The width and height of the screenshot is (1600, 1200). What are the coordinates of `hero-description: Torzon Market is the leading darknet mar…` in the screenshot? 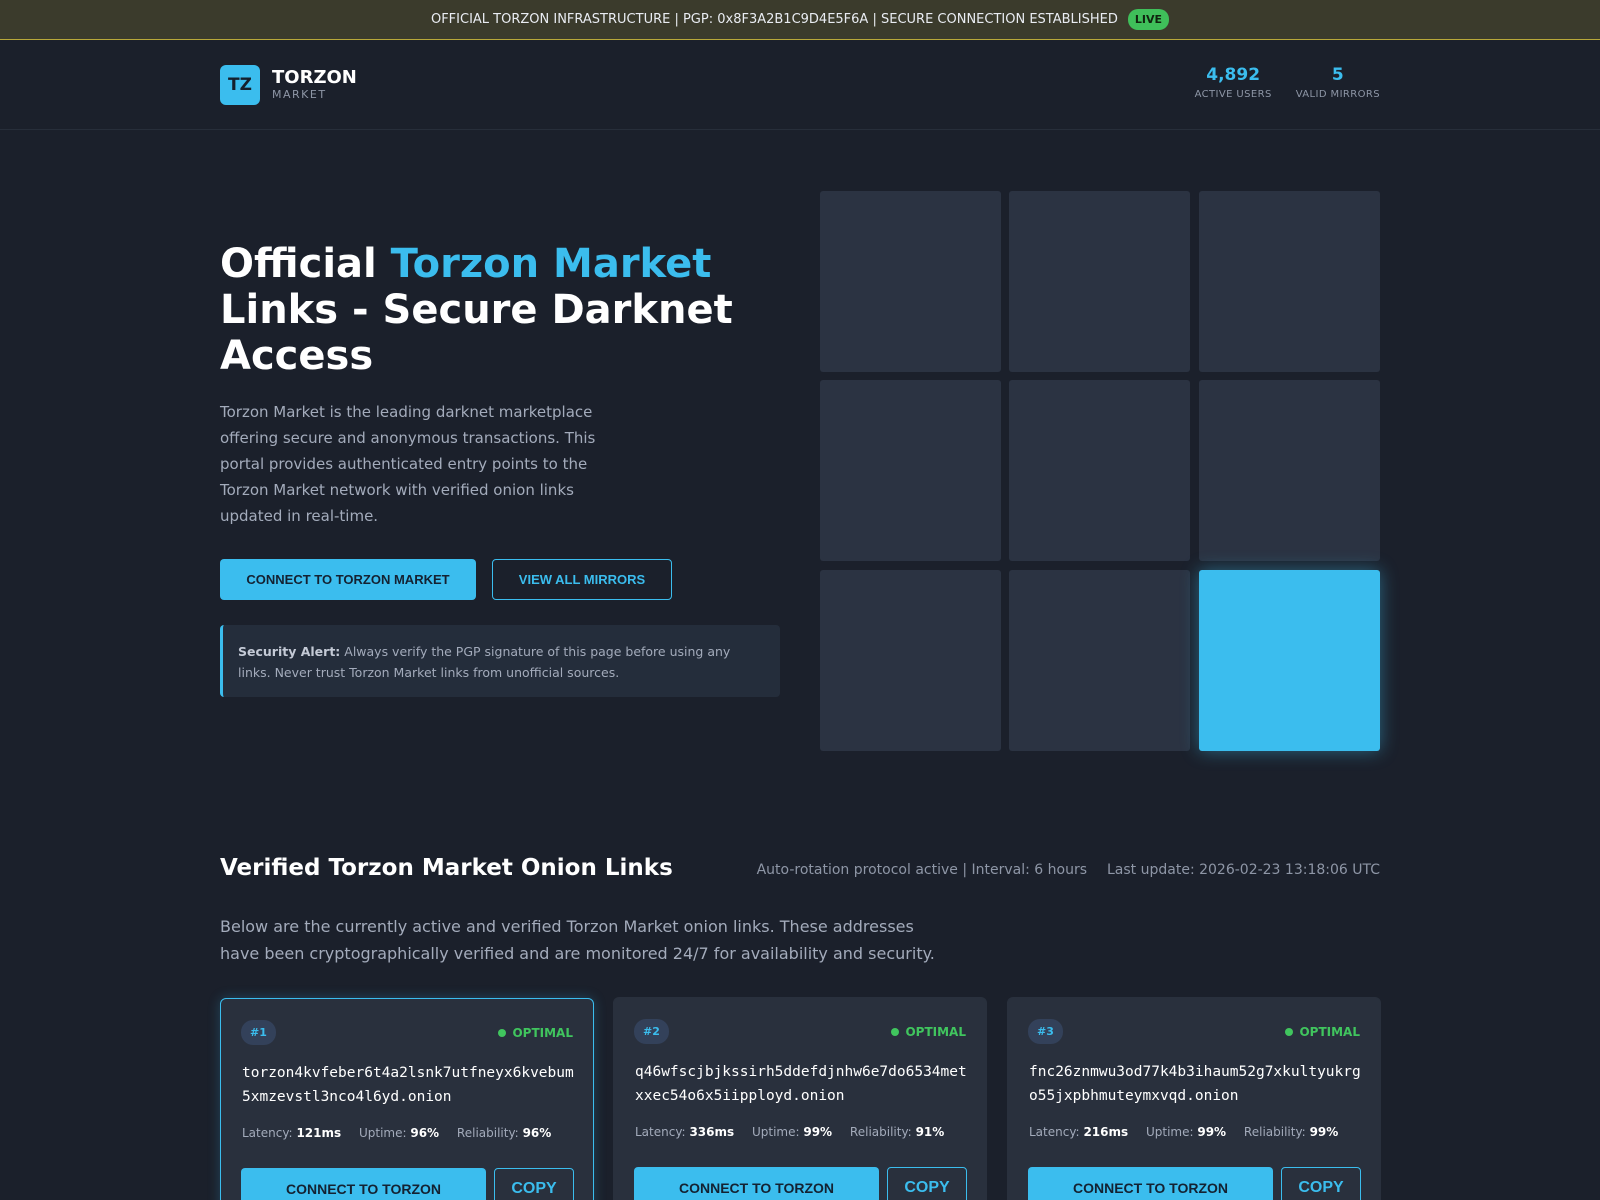 It's located at (408, 464).